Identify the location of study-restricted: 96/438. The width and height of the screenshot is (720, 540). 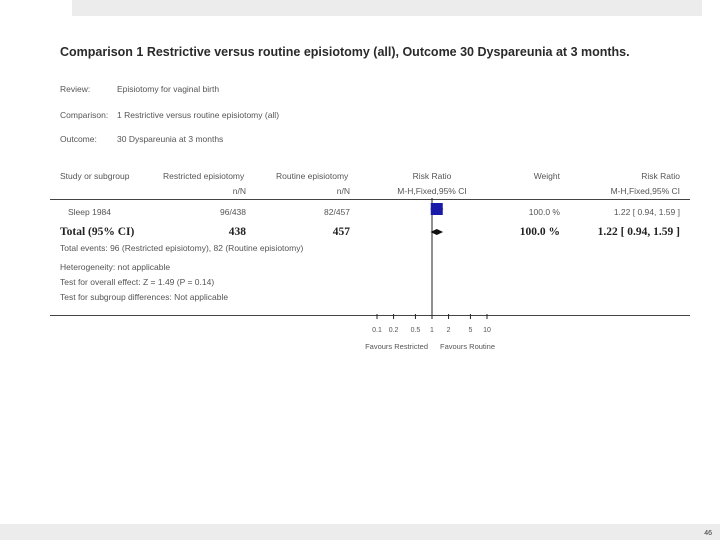
(233, 212).